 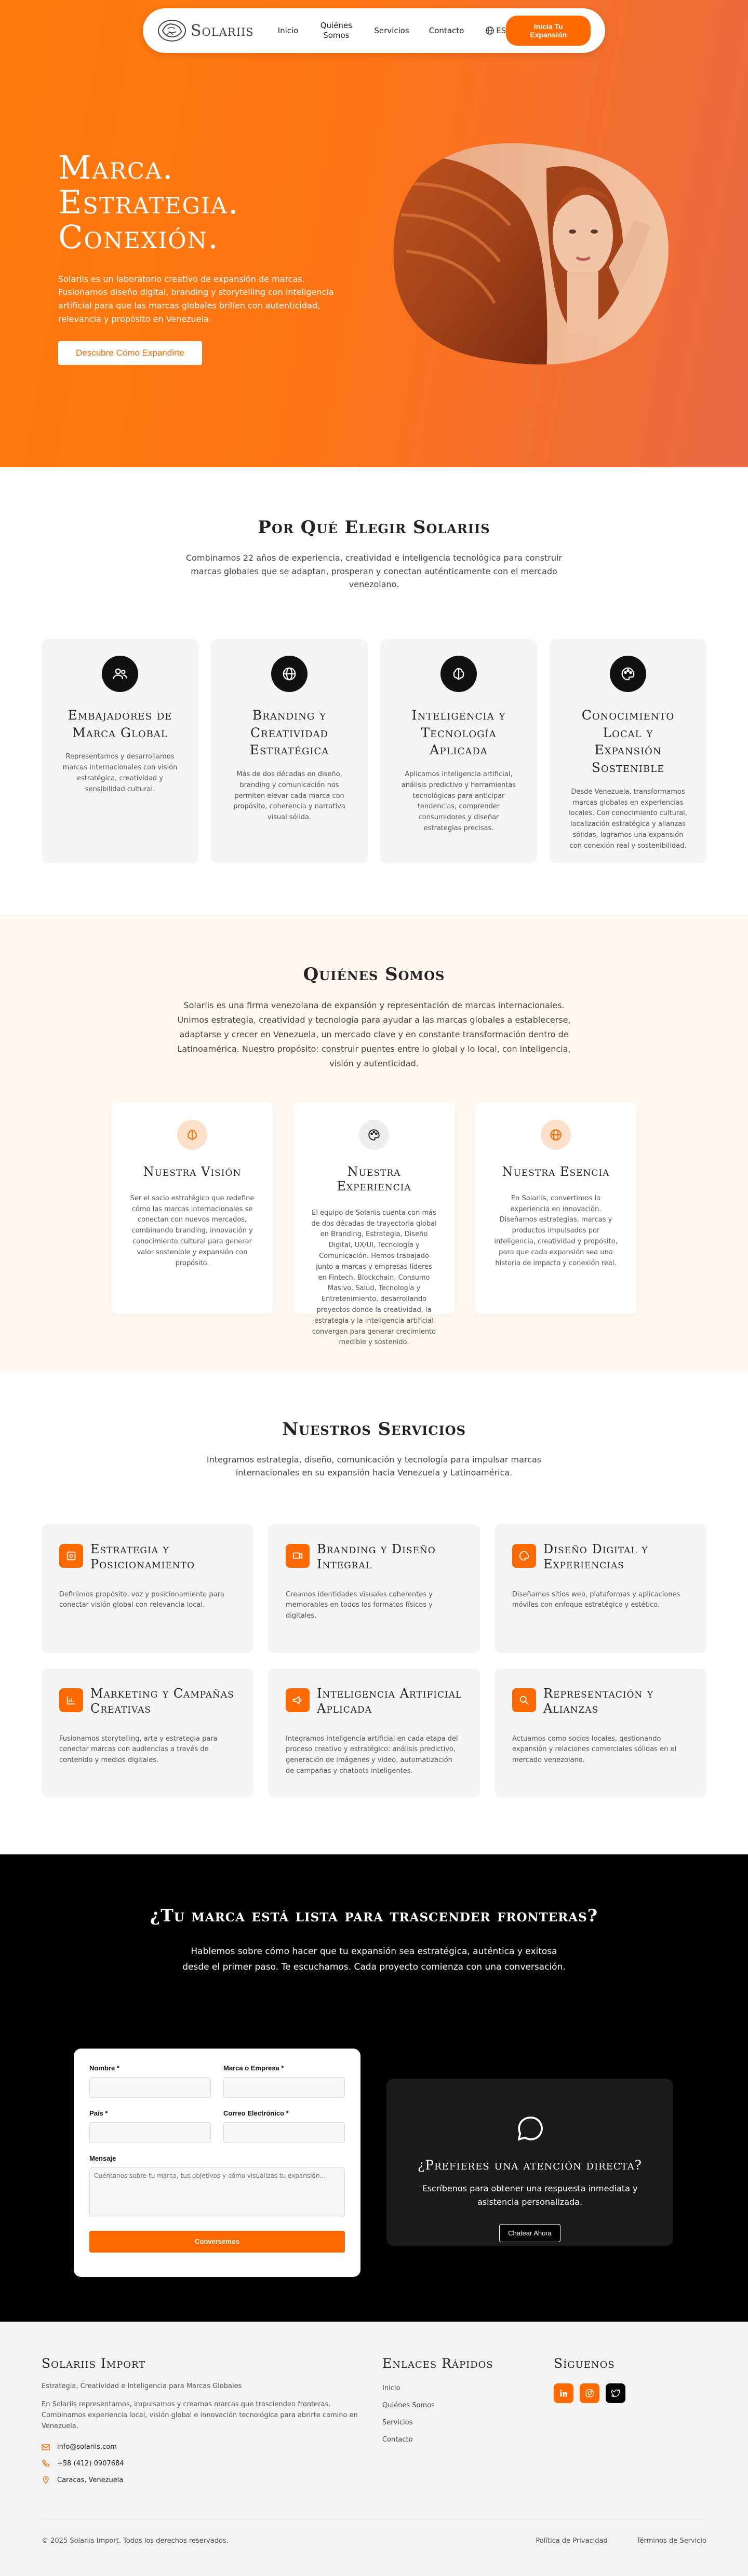 What do you see at coordinates (172, 31) in the screenshot?
I see `logo-lion-icon` at bounding box center [172, 31].